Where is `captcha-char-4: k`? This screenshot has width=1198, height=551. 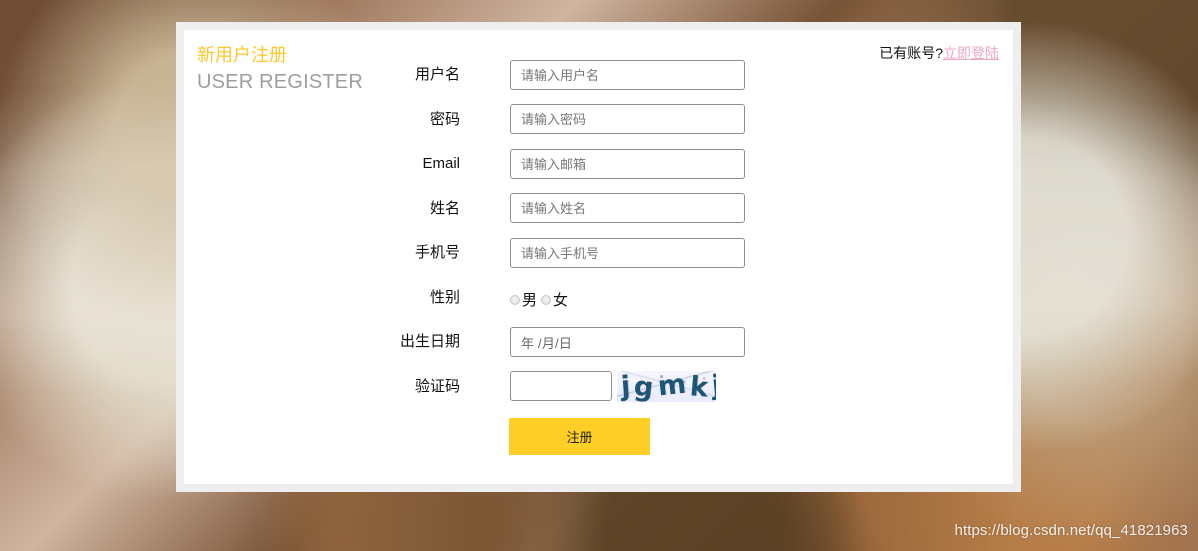
captcha-char-4: k is located at coordinates (699, 386).